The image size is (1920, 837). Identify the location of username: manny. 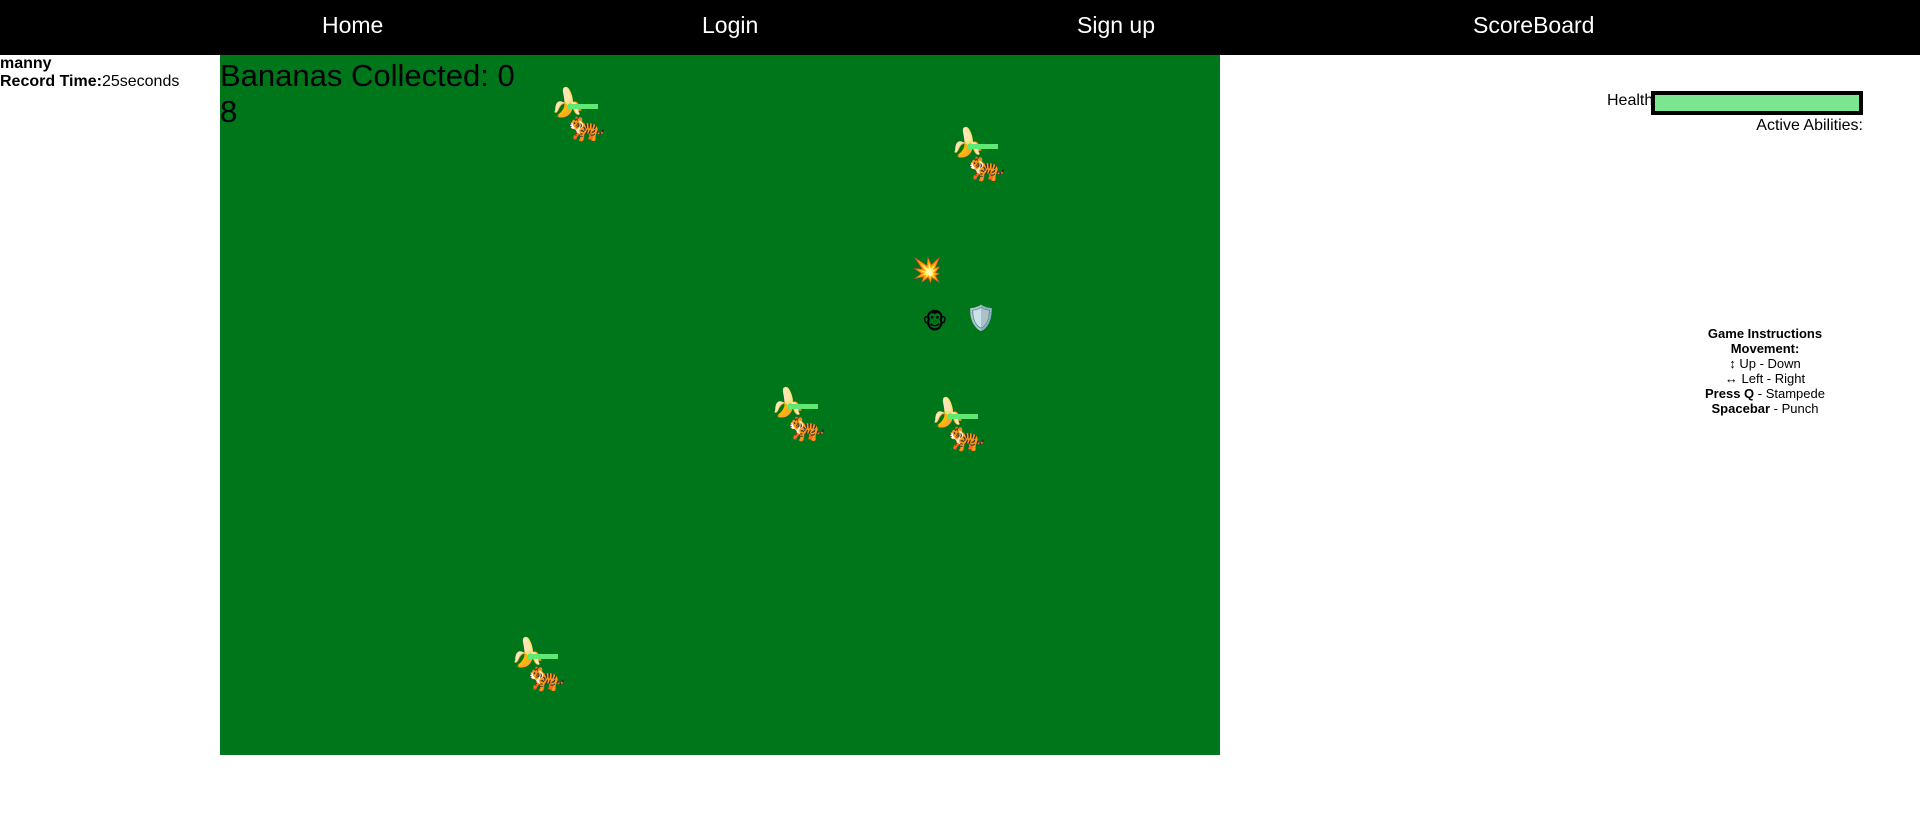
(26, 63).